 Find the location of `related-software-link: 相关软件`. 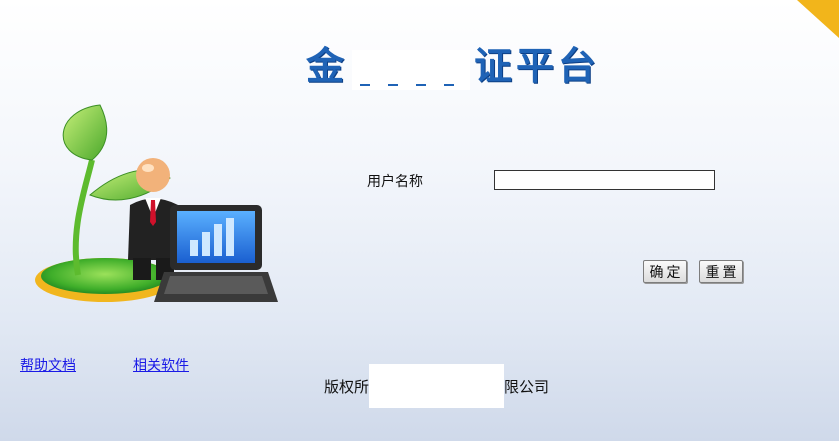

related-software-link: 相关软件 is located at coordinates (161, 365).